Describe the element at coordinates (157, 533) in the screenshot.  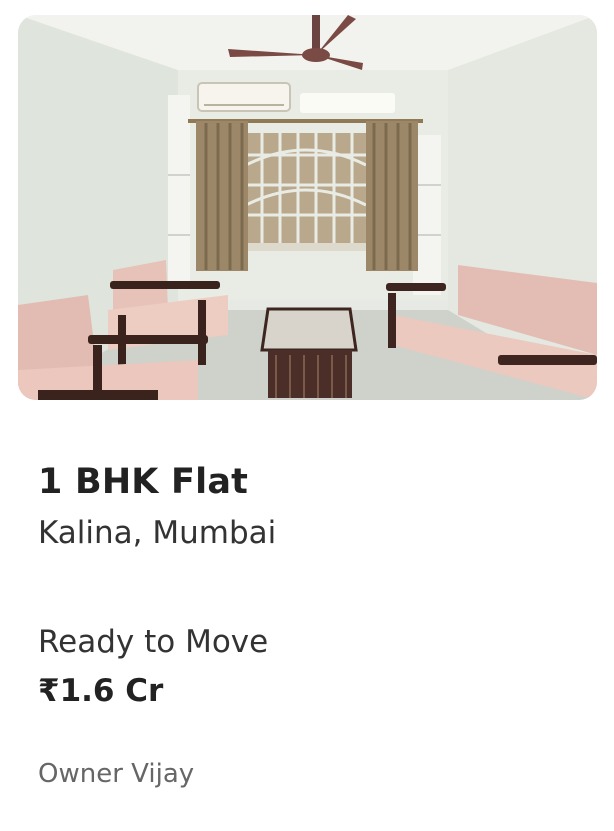
I see `listing-location: Kalina, Mumbai` at that location.